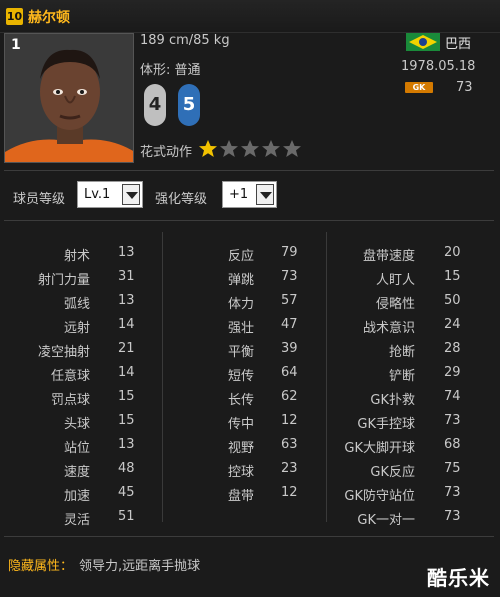 This screenshot has width=500, height=597. Describe the element at coordinates (240, 496) in the screenshot. I see `stat-name: 盘带` at that location.